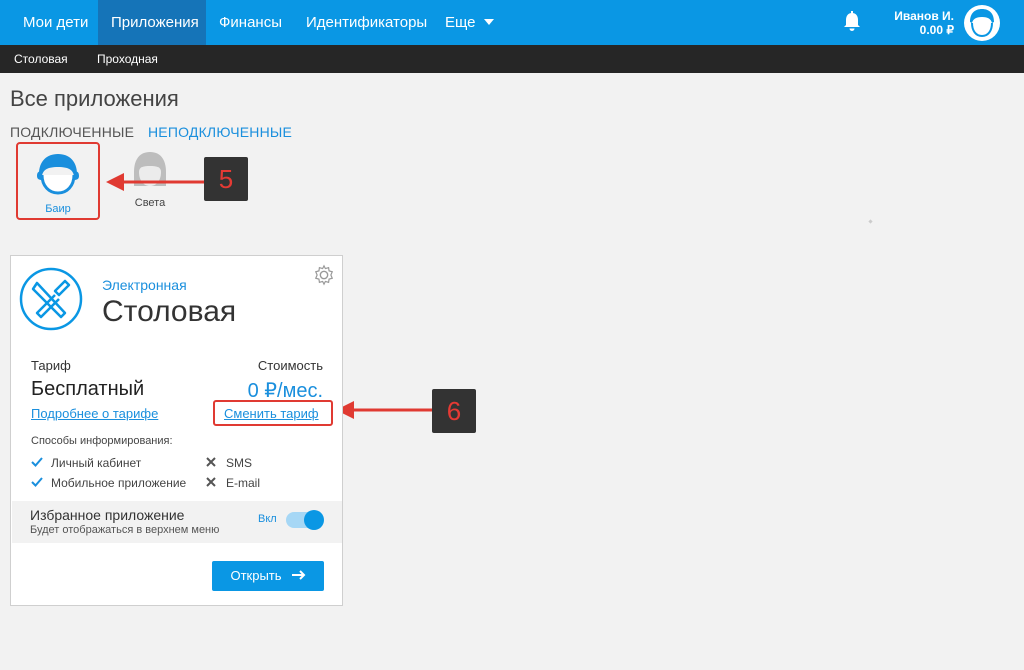 The height and width of the screenshot is (670, 1024). I want to click on boy-avatar-icon, so click(58, 174).